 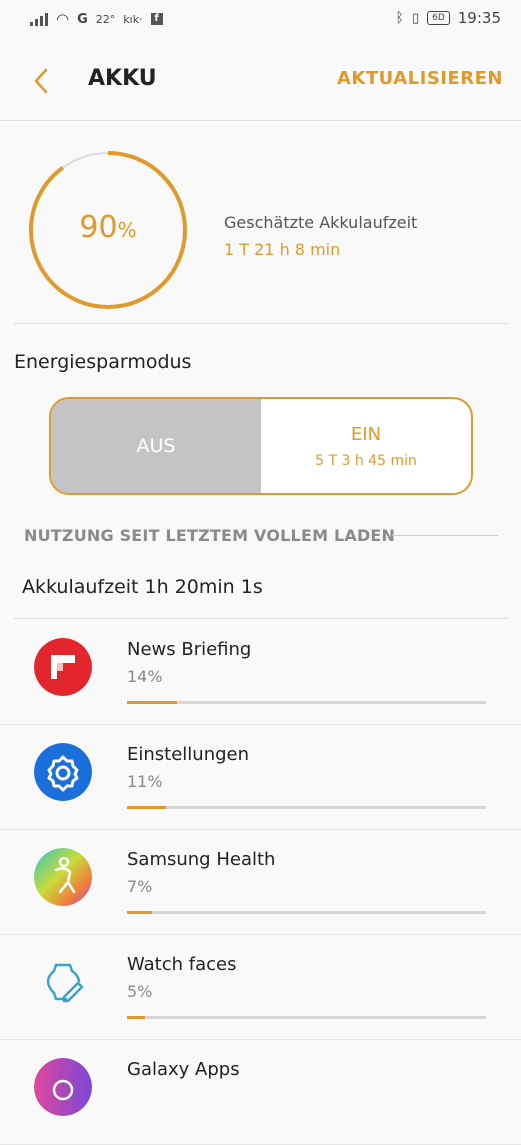 What do you see at coordinates (438, 18) in the screenshot?
I see `battery-icon: 6D` at bounding box center [438, 18].